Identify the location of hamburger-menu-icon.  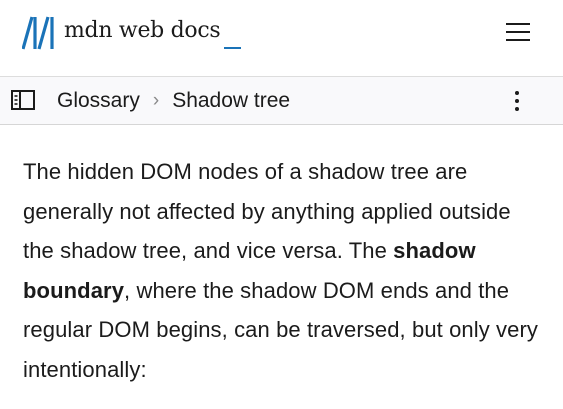
(518, 32).